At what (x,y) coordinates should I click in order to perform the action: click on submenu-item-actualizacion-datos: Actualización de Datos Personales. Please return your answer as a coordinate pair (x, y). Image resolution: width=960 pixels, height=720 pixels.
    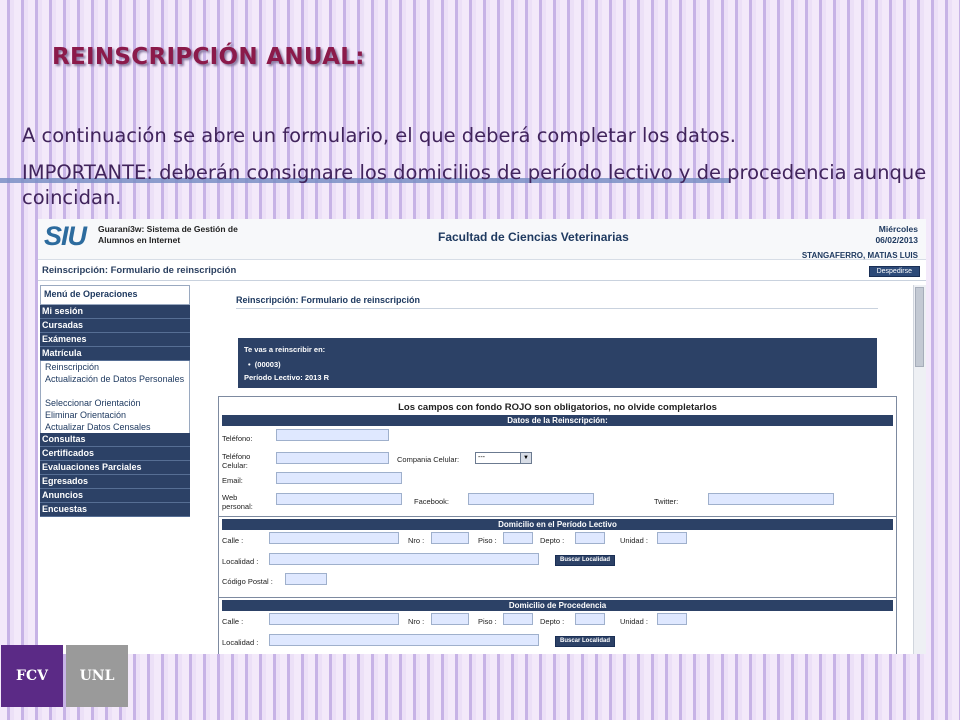
    Looking at the image, I should click on (115, 385).